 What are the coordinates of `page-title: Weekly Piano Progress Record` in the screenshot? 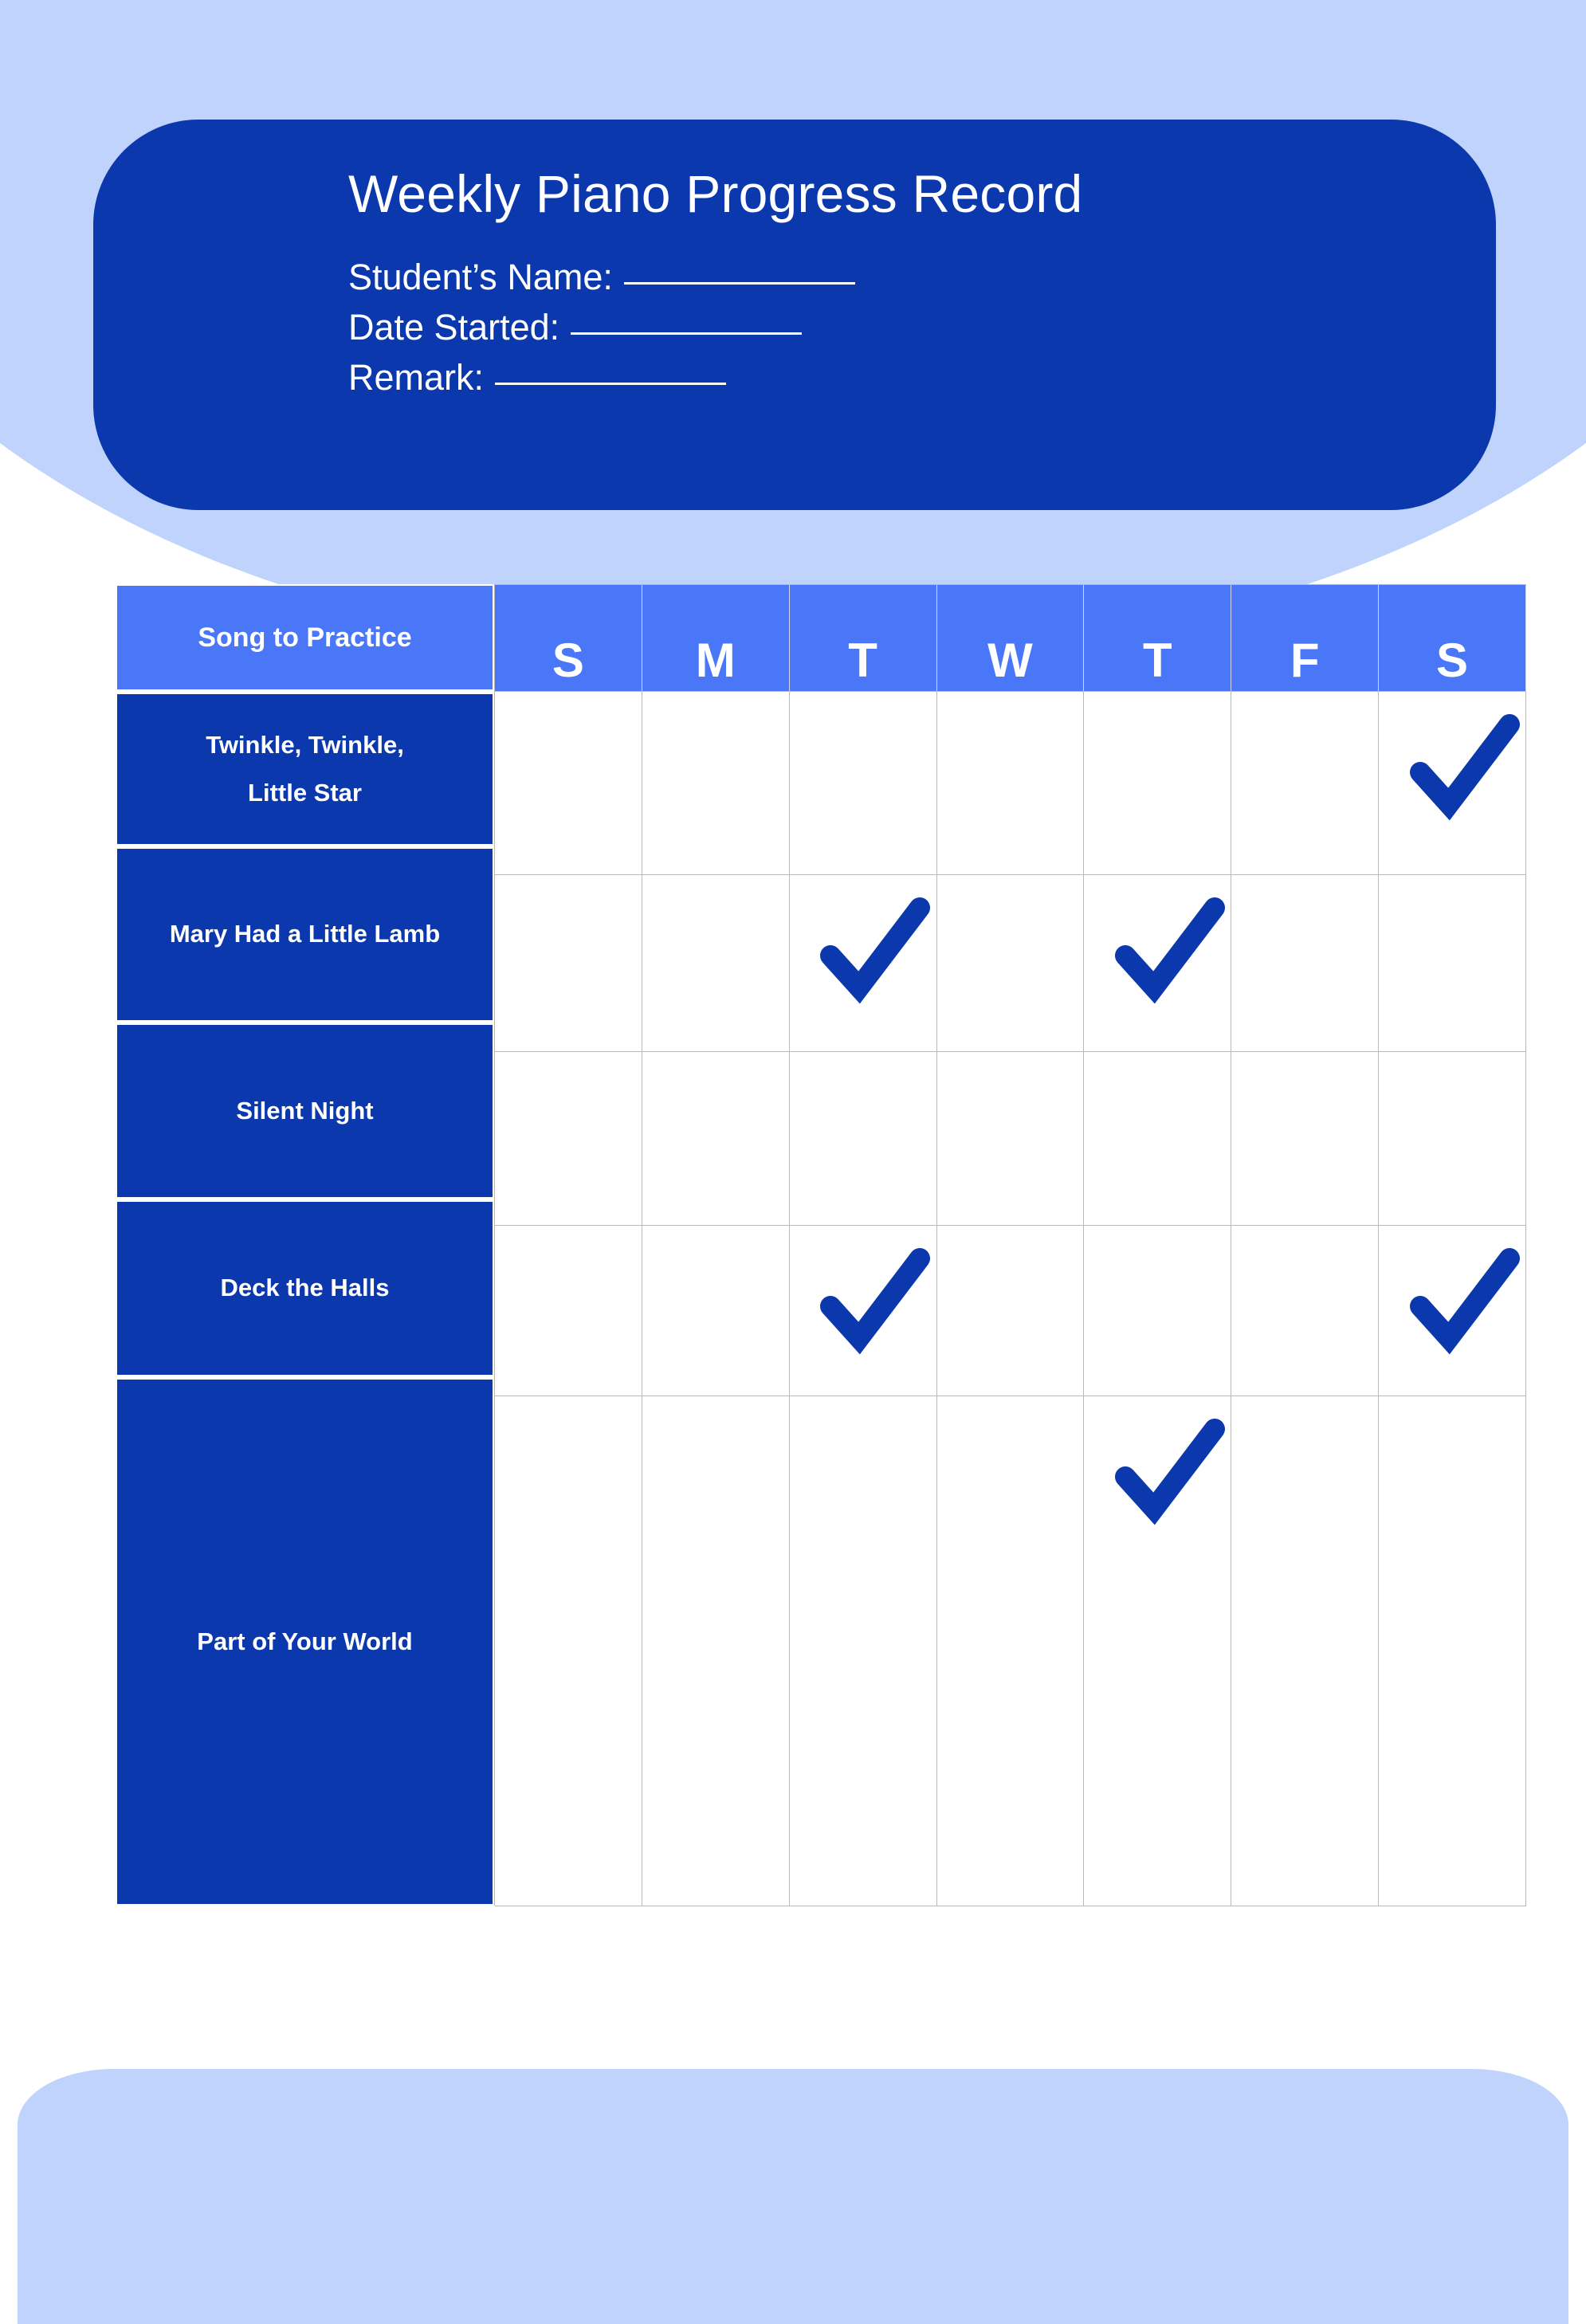 It's located at (715, 193).